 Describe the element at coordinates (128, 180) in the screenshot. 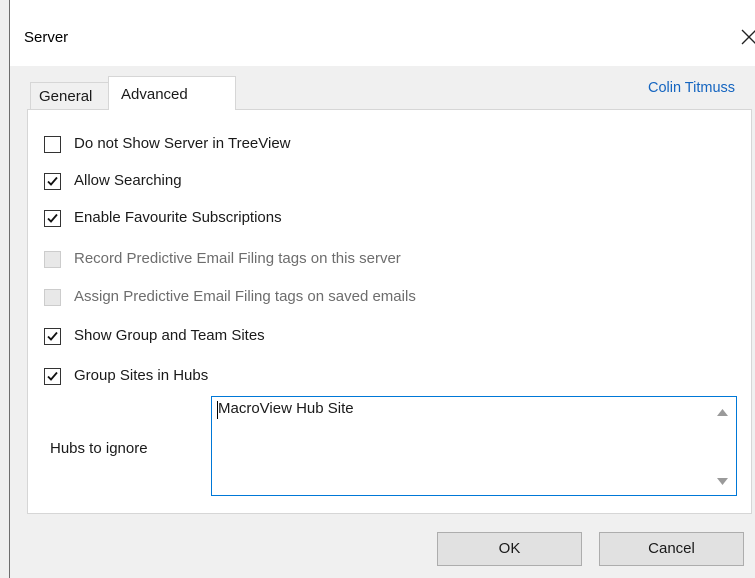

I see `checkbox-label: Allow Searching` at that location.